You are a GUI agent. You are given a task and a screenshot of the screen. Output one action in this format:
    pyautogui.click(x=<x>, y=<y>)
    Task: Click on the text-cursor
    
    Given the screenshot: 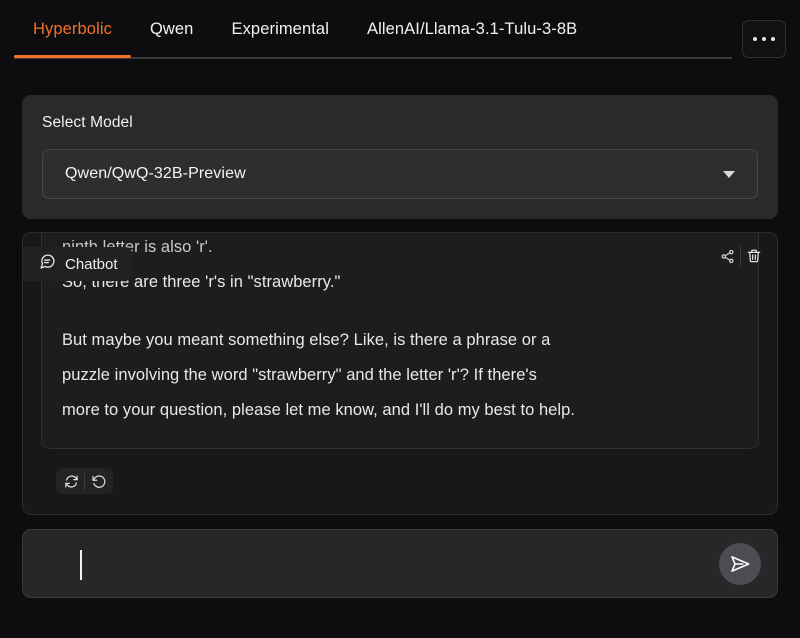 What is the action you would take?
    pyautogui.click(x=81, y=565)
    